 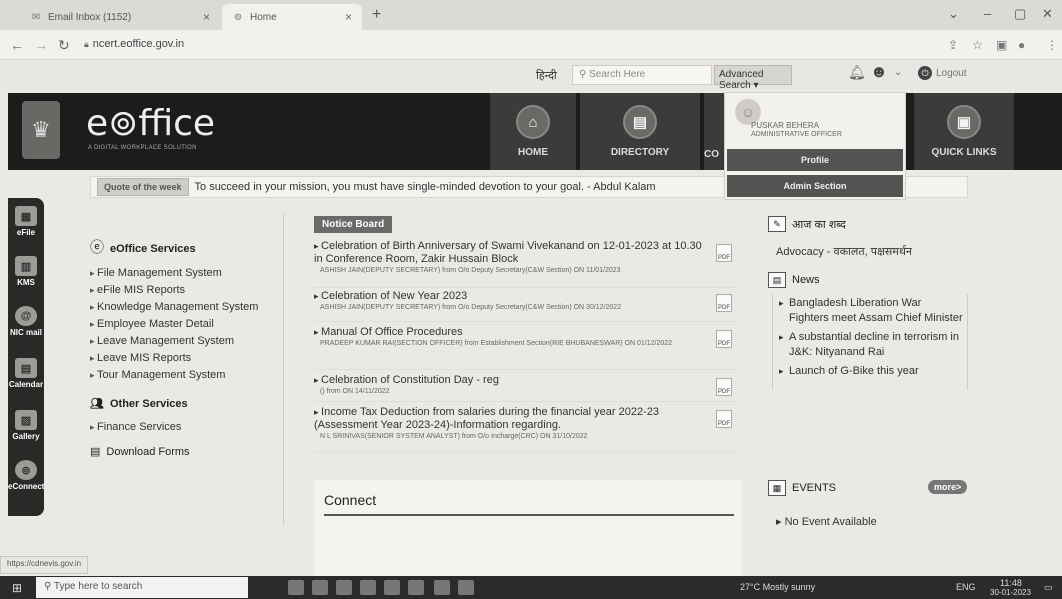 What do you see at coordinates (140, 451) in the screenshot?
I see `download-forms-link: ▤ Download Forms` at bounding box center [140, 451].